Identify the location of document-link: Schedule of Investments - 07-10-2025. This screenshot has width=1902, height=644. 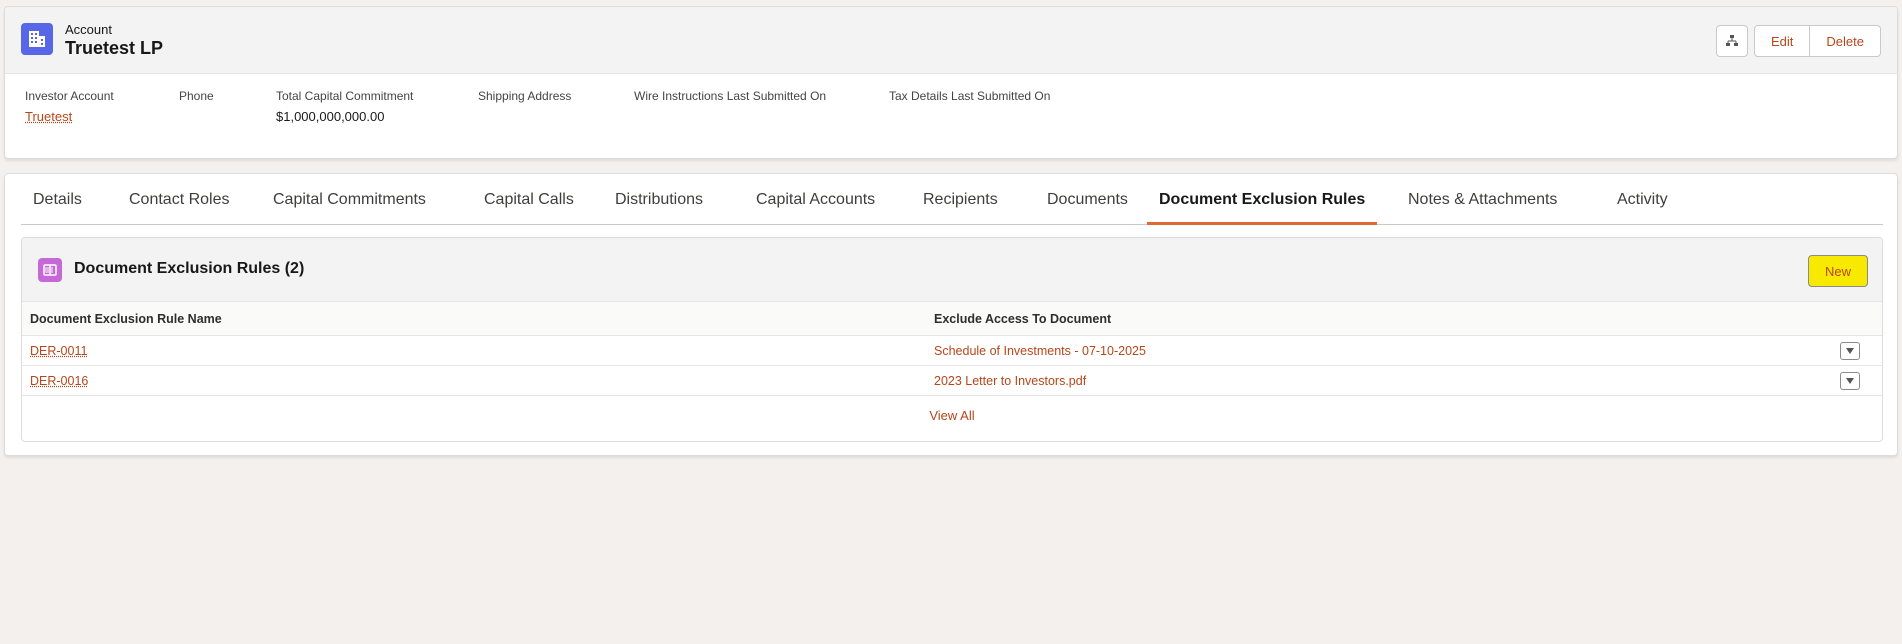
(1040, 351).